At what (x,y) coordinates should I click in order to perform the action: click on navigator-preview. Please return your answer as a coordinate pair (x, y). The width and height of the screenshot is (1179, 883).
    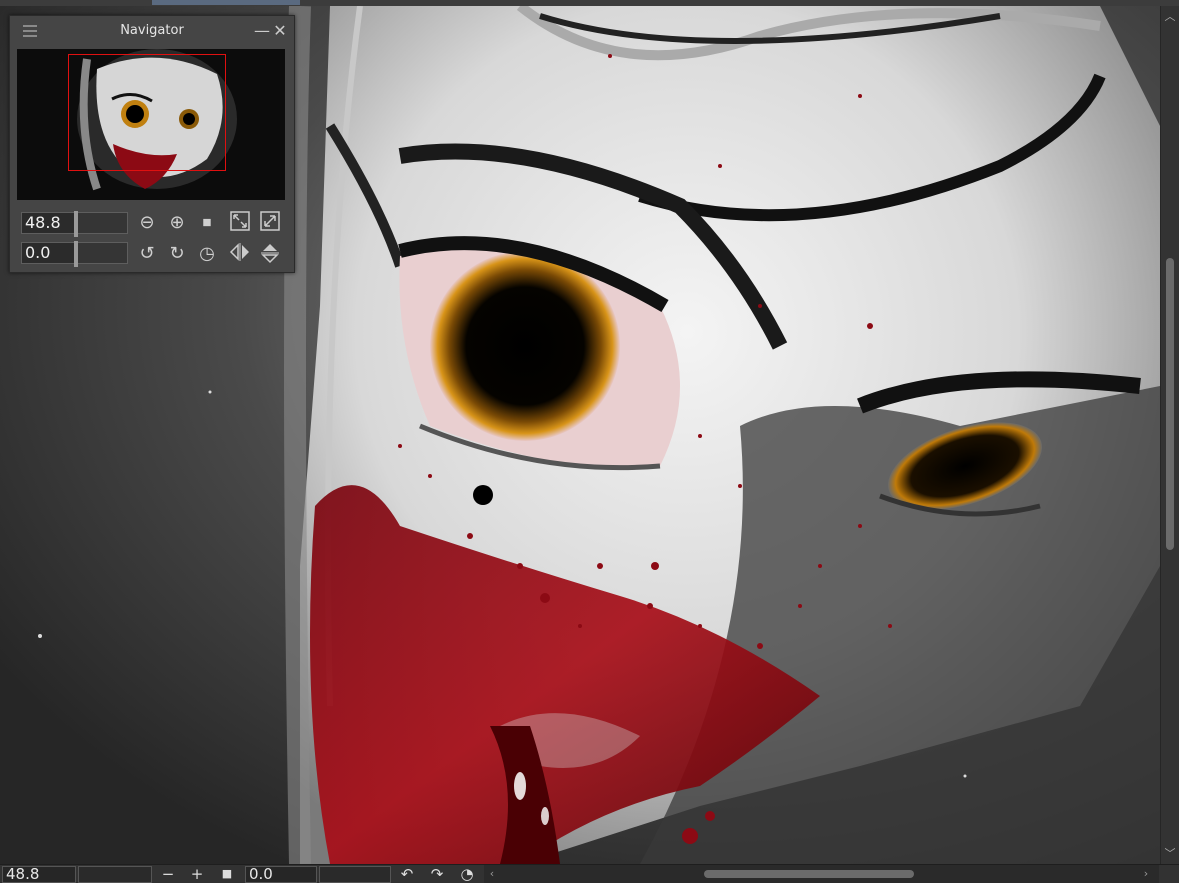
    Looking at the image, I should click on (151, 124).